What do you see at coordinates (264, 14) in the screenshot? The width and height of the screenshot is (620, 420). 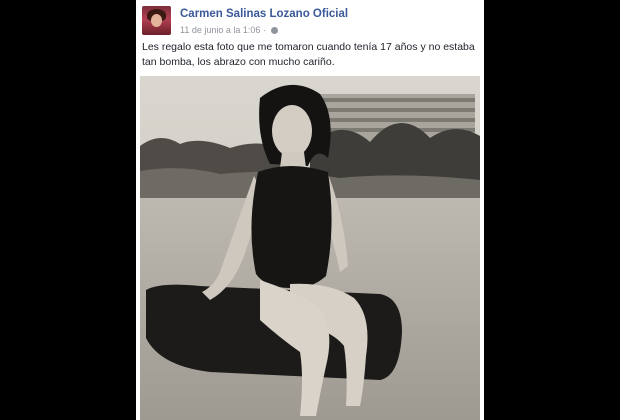 I see `author-name-link: Carmen Salinas Lozano Oficial` at bounding box center [264, 14].